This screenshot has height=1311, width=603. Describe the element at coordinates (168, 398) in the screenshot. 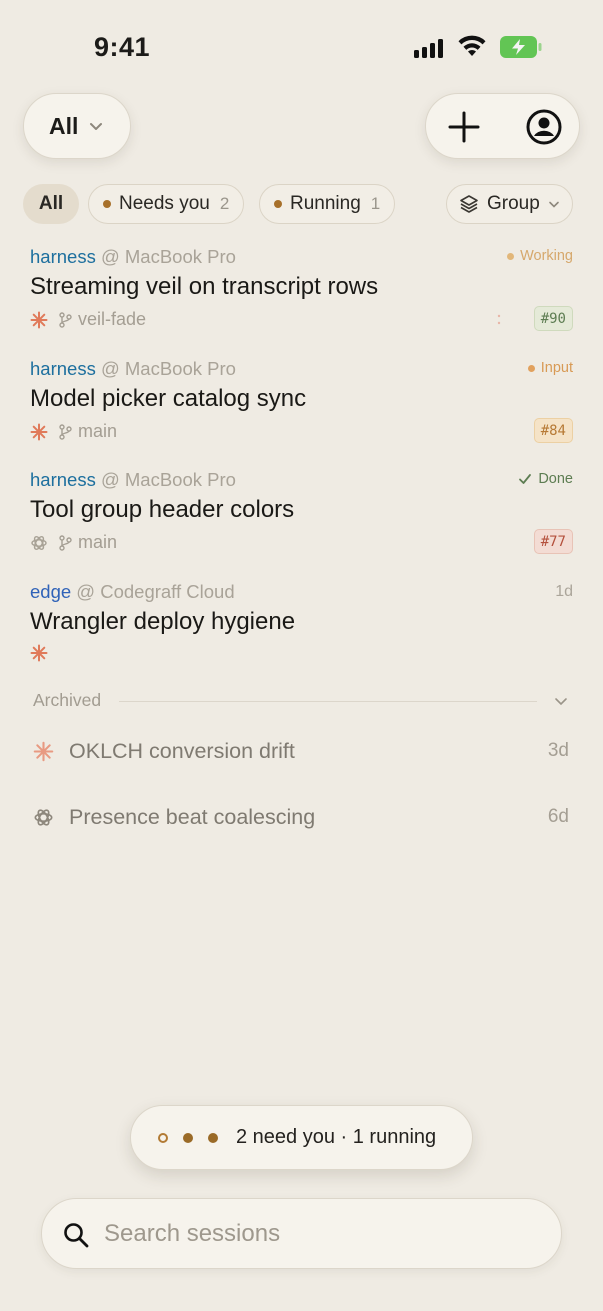

I see `session-title: Model picker catalog sync` at that location.